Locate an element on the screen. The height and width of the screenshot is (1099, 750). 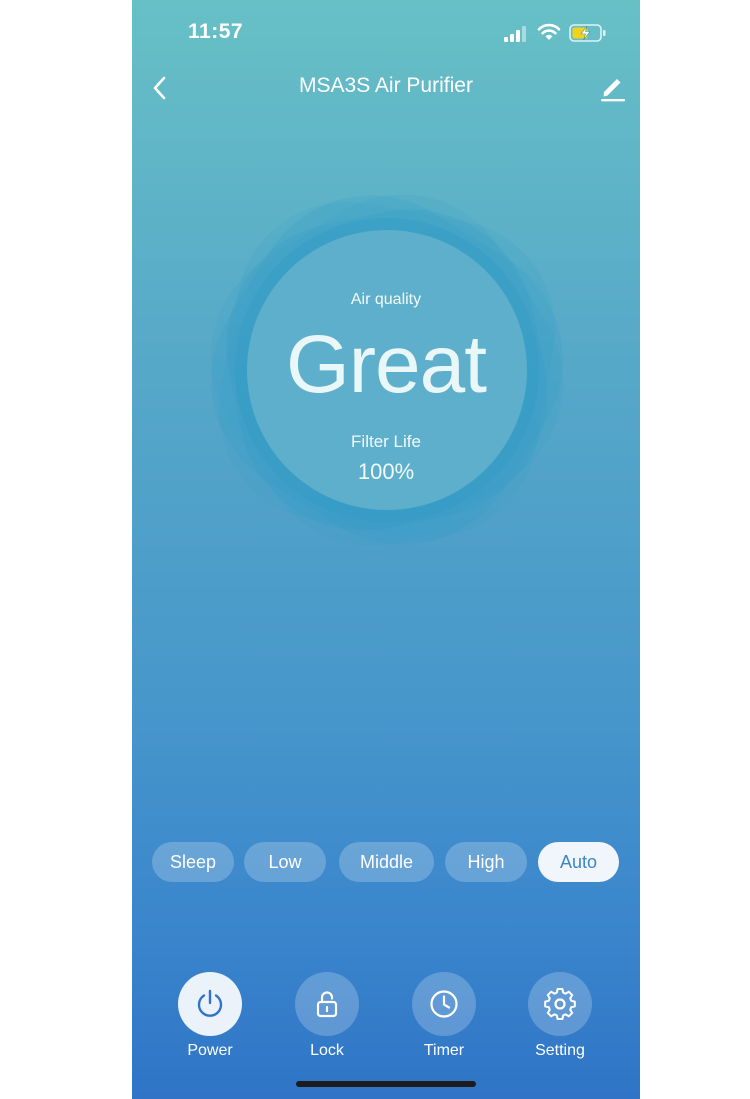
power-button-circle is located at coordinates (210, 1004).